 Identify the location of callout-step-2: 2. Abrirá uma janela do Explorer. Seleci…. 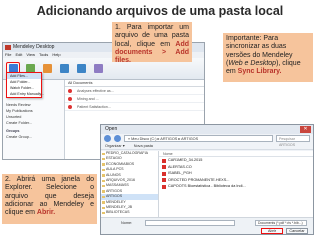
(49, 199).